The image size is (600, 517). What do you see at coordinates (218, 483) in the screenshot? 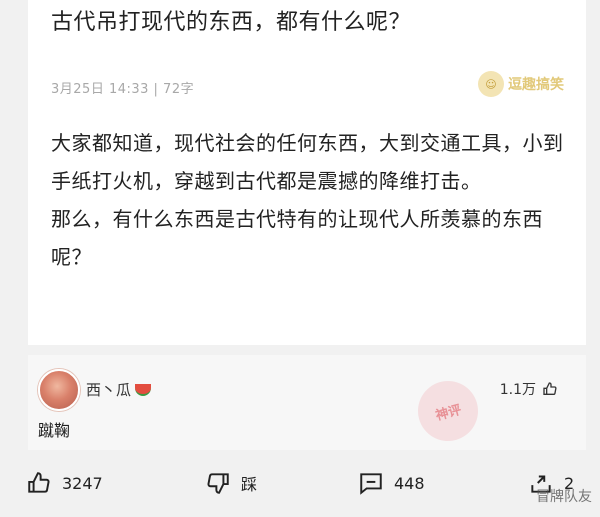
I see `thumb-down-icon` at bounding box center [218, 483].